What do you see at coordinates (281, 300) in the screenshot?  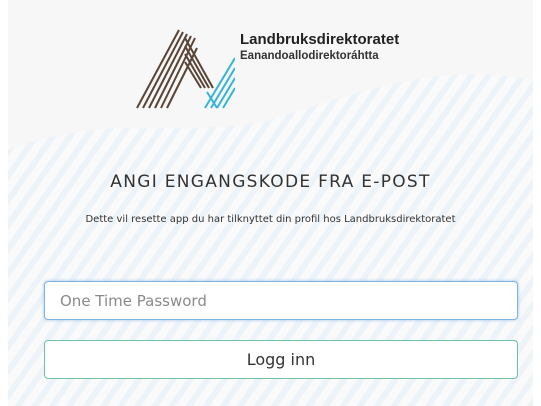 I see `one-time-password-input` at bounding box center [281, 300].